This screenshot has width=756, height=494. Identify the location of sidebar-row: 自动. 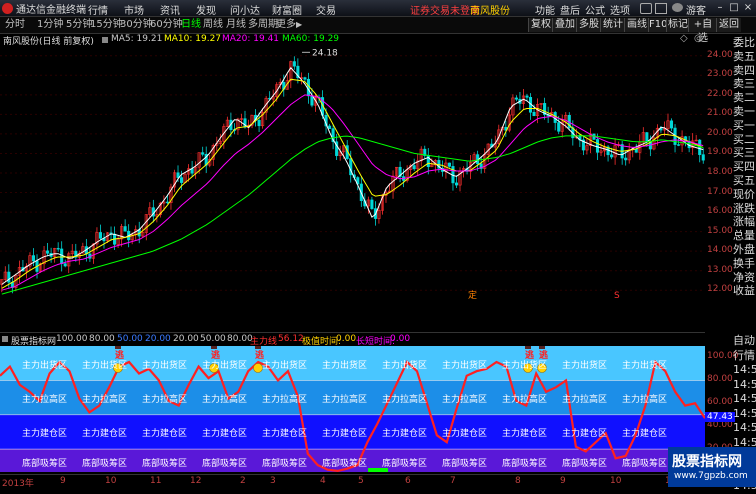
(744, 341).